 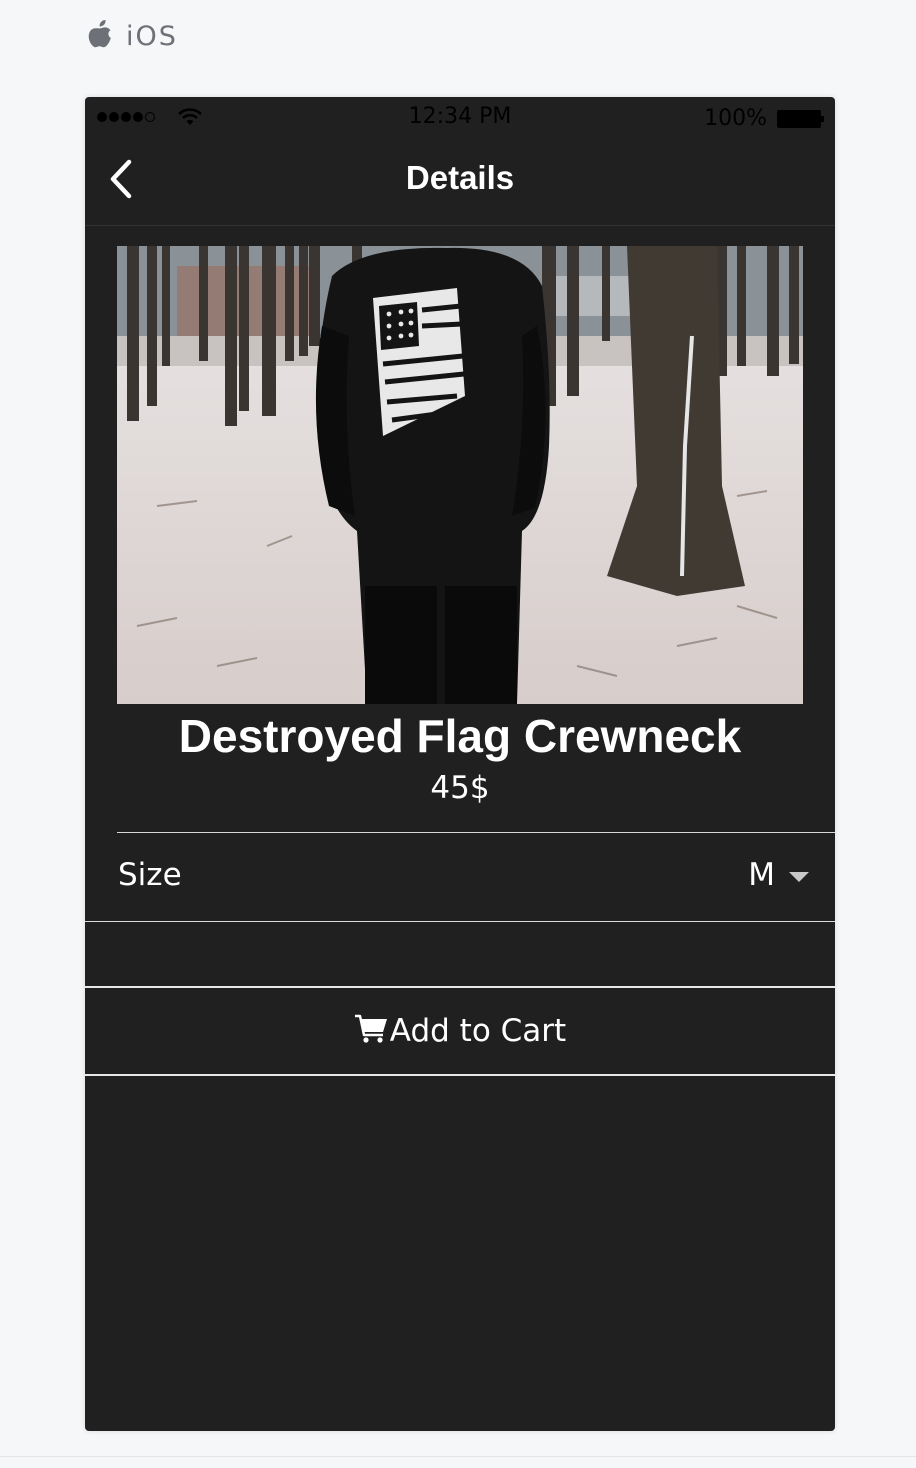 What do you see at coordinates (100, 36) in the screenshot?
I see `apple-logo-icon` at bounding box center [100, 36].